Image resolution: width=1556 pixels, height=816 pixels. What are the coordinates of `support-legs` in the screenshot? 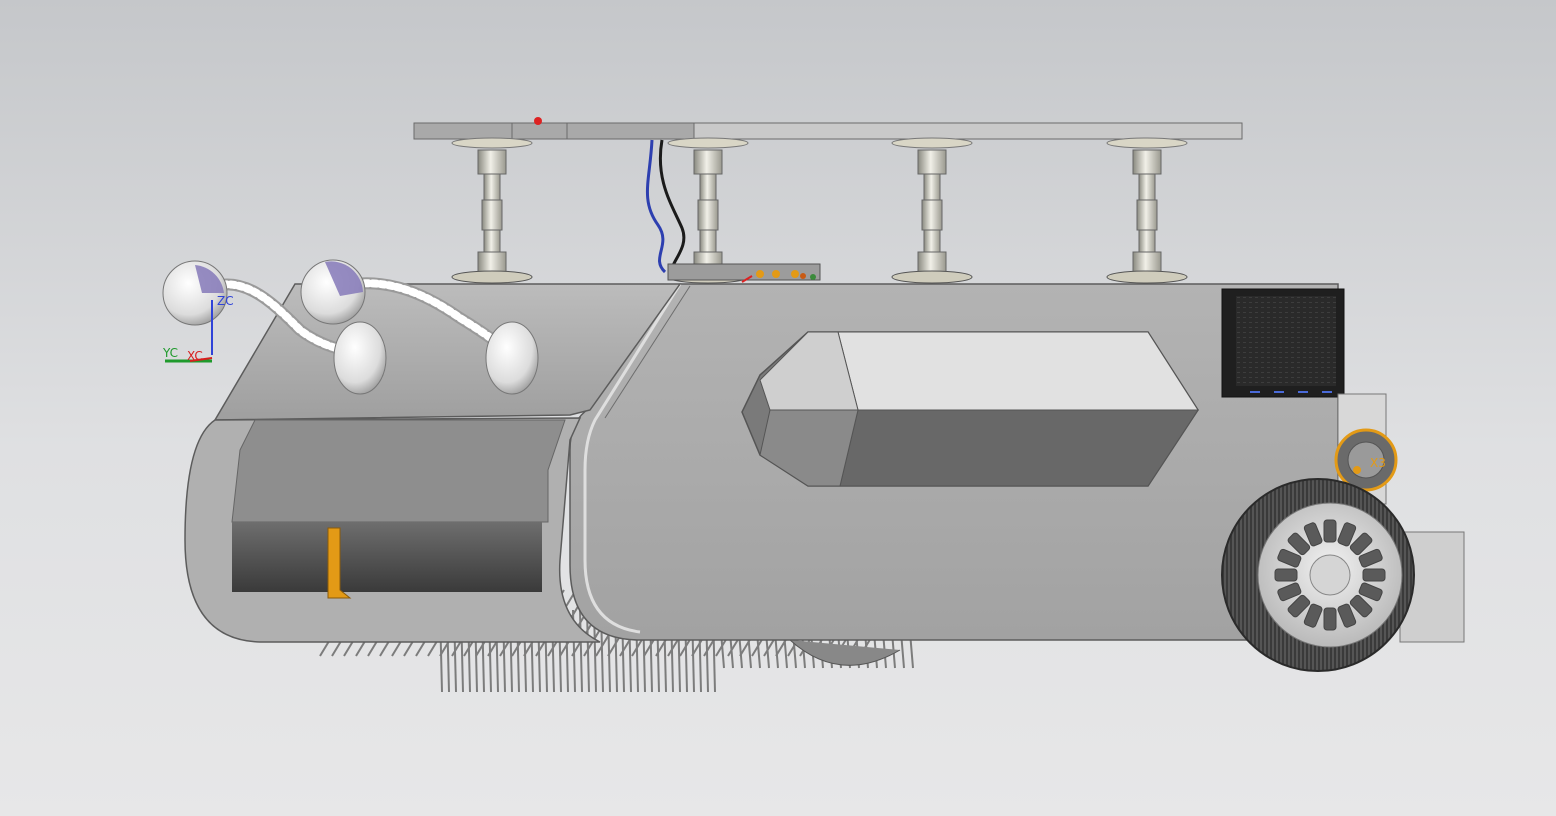 It's located at (819, 210).